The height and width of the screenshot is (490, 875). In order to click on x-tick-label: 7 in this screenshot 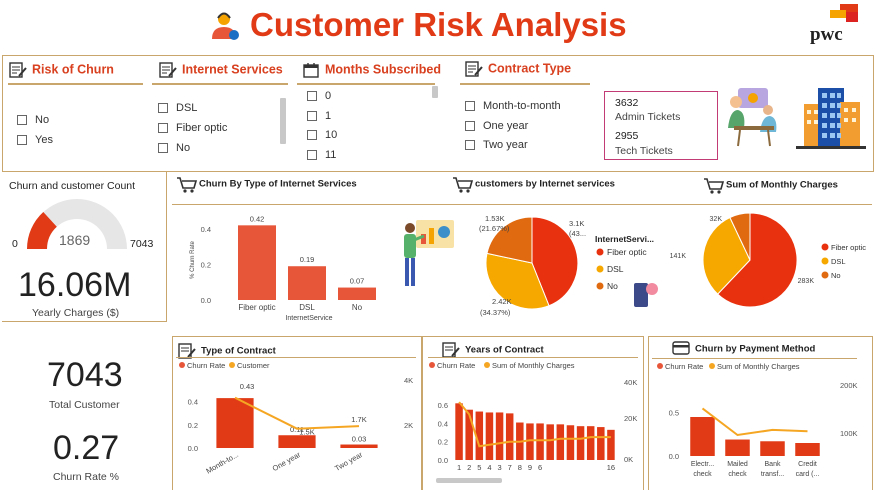, I will do `click(510, 467)`.